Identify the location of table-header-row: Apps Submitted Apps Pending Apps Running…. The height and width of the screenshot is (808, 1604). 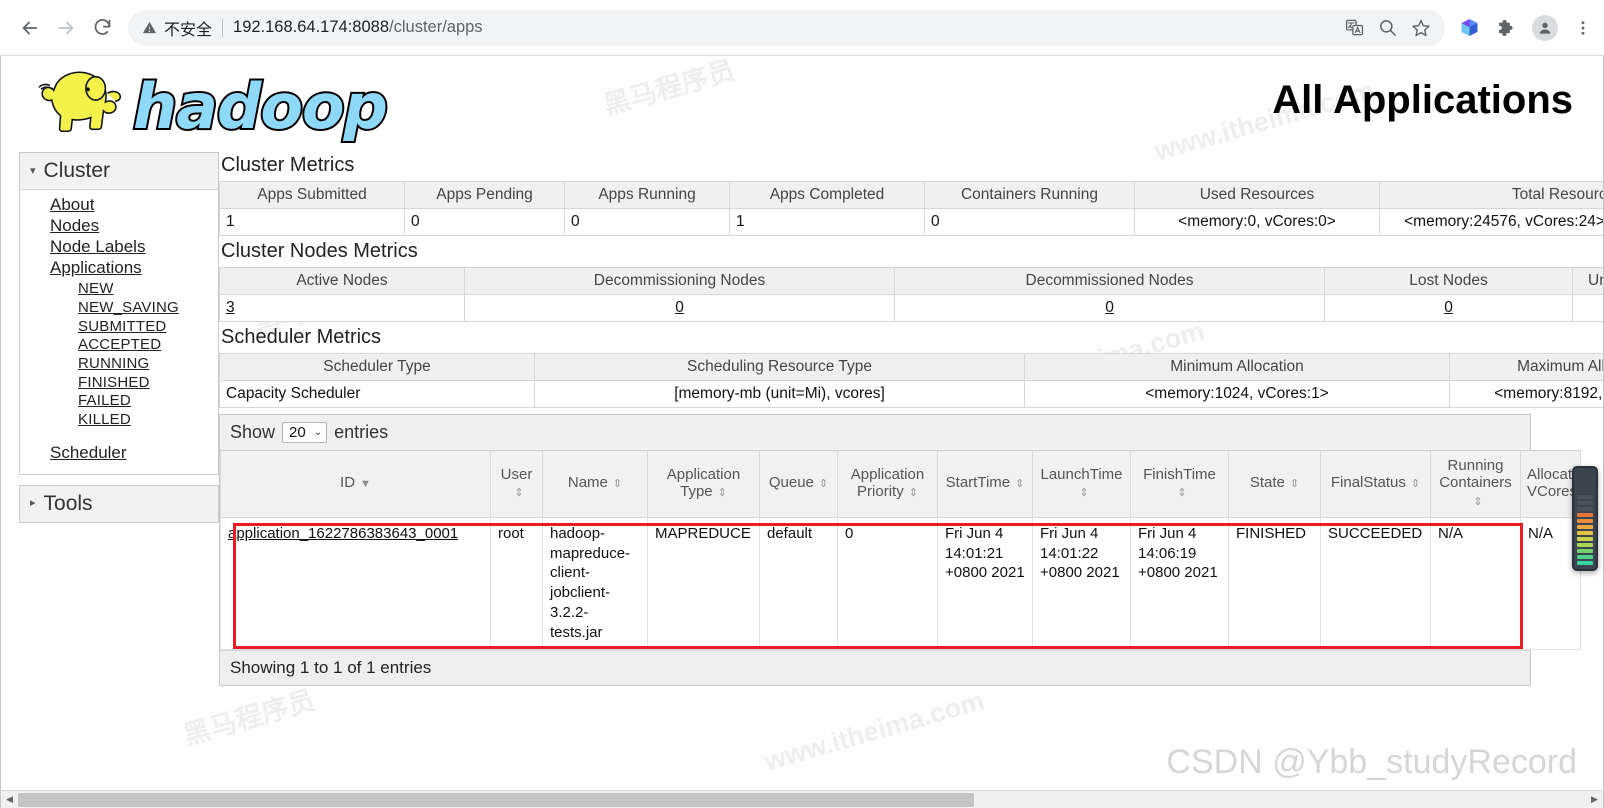
(911, 195).